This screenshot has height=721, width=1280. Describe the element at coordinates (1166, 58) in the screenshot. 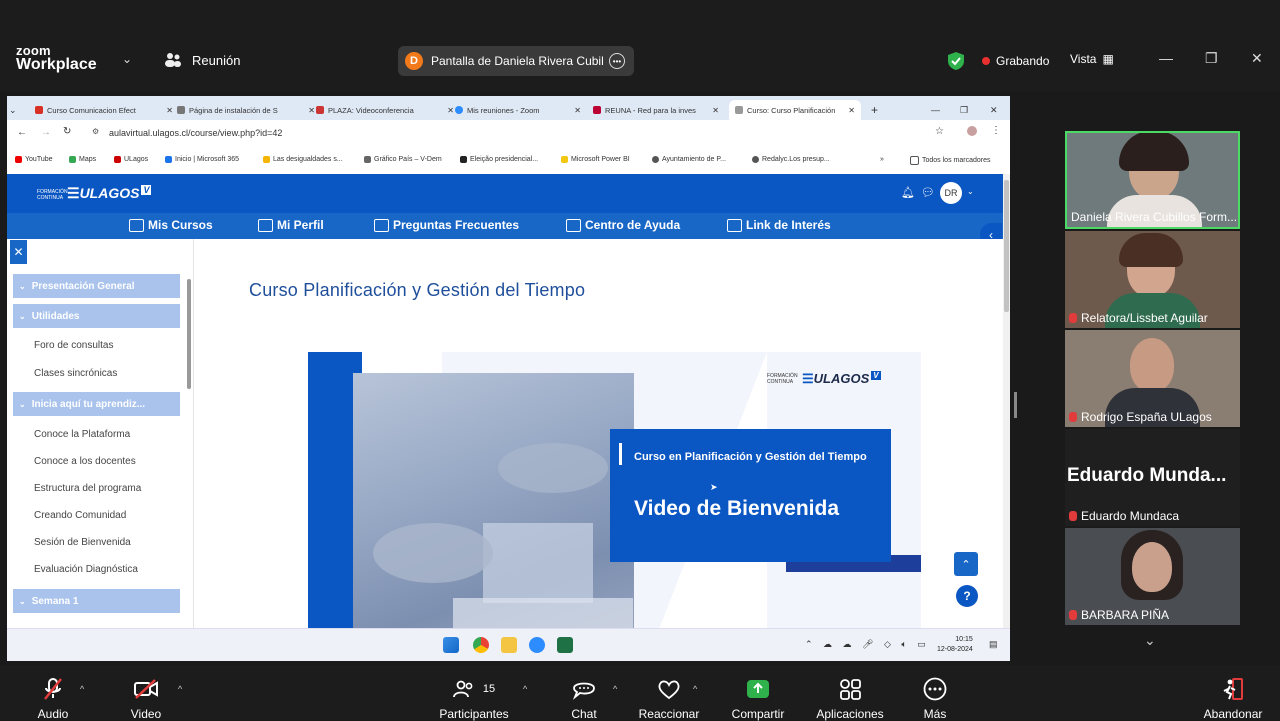

I see `minimize-button: —` at that location.